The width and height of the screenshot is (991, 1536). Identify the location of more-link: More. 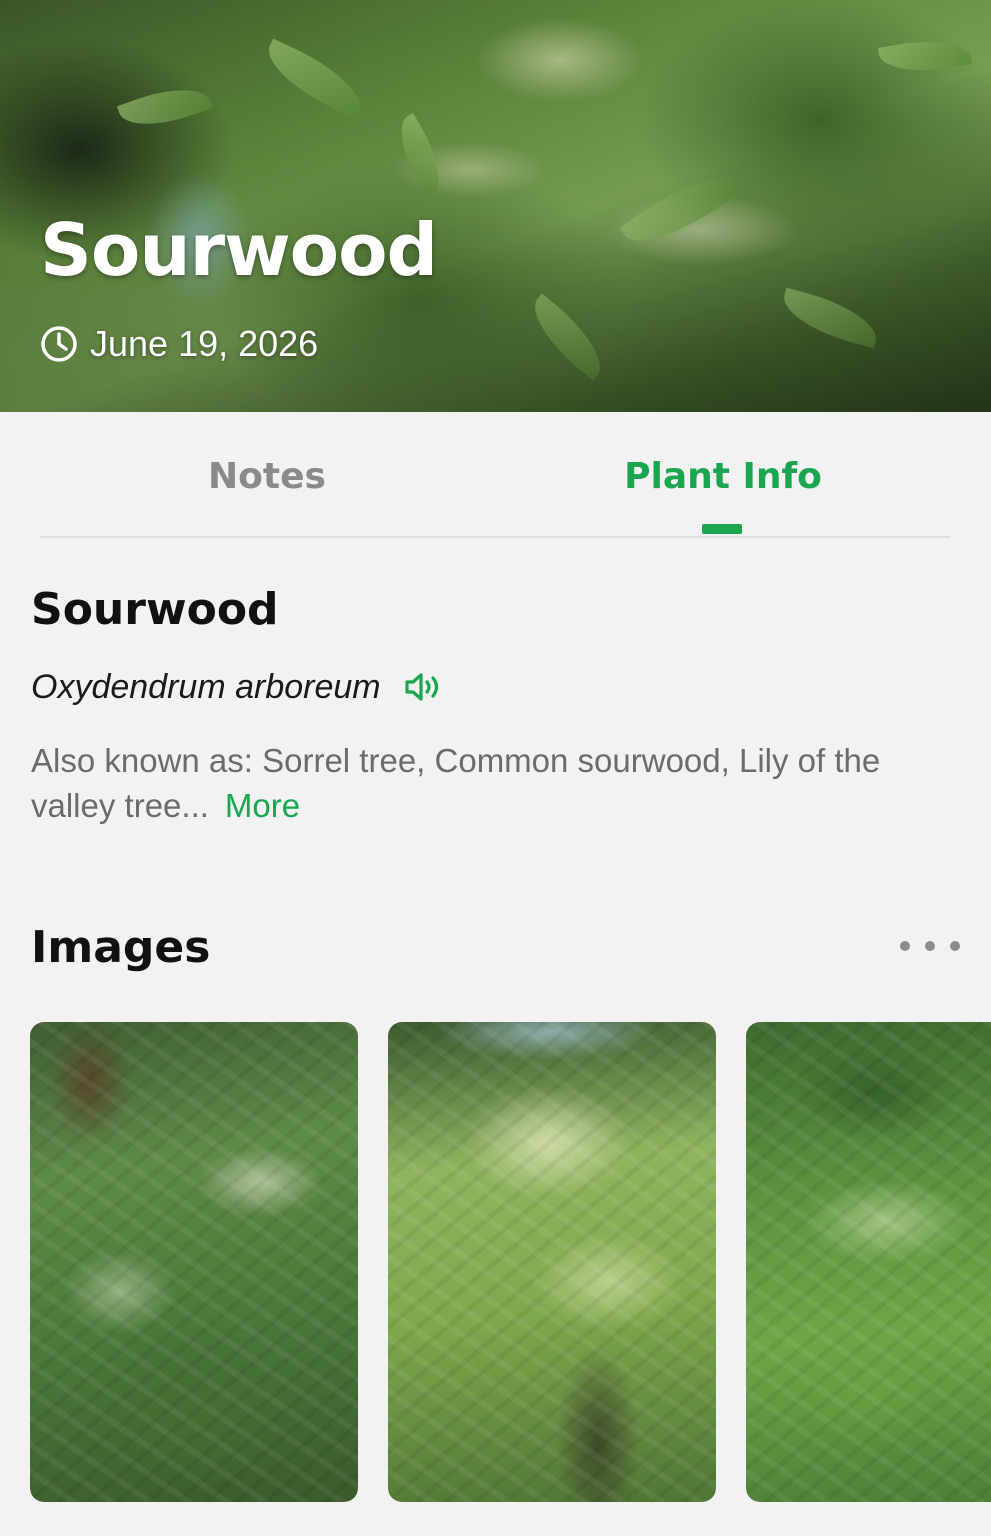
(262, 805).